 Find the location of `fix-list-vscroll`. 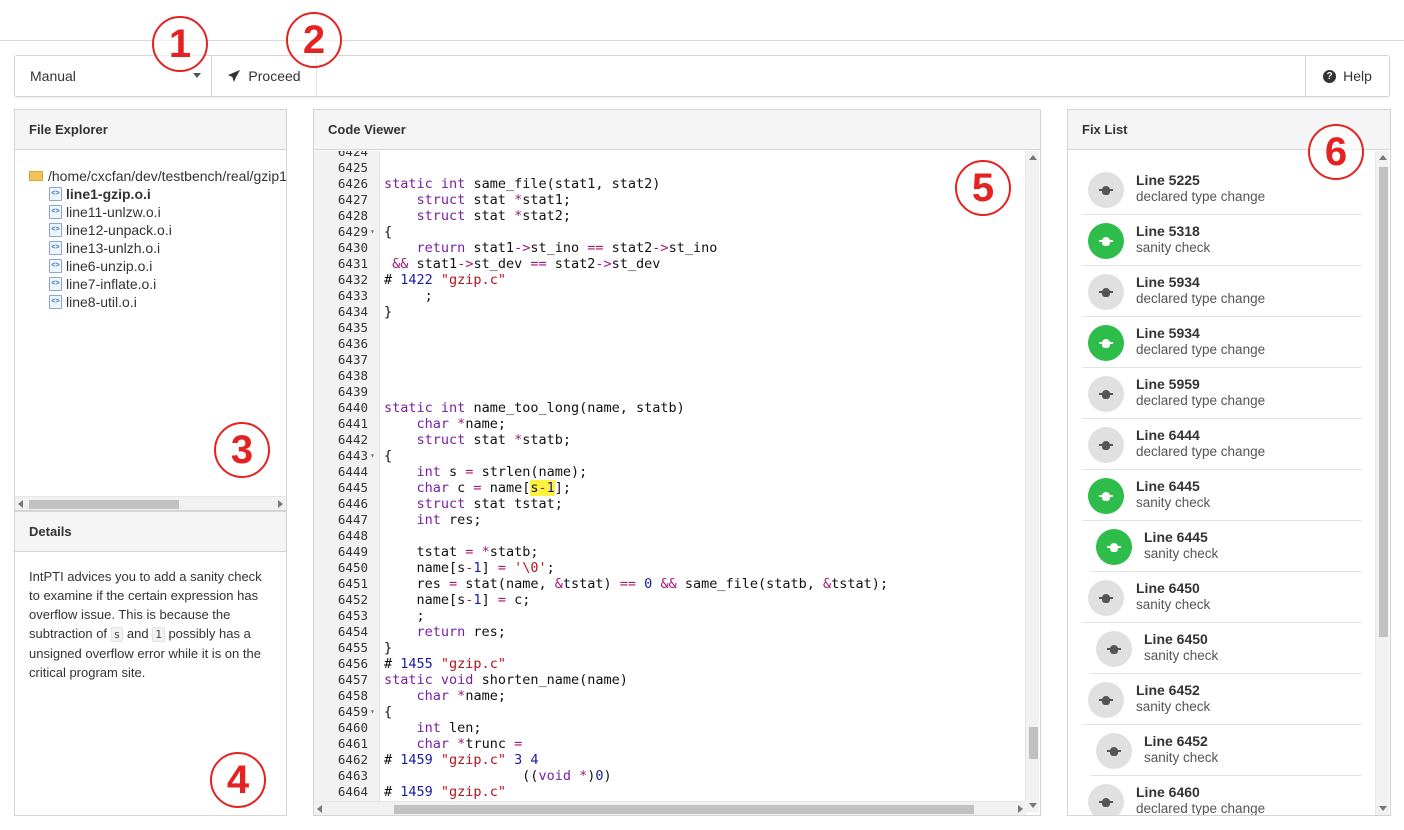

fix-list-vscroll is located at coordinates (1382, 483).